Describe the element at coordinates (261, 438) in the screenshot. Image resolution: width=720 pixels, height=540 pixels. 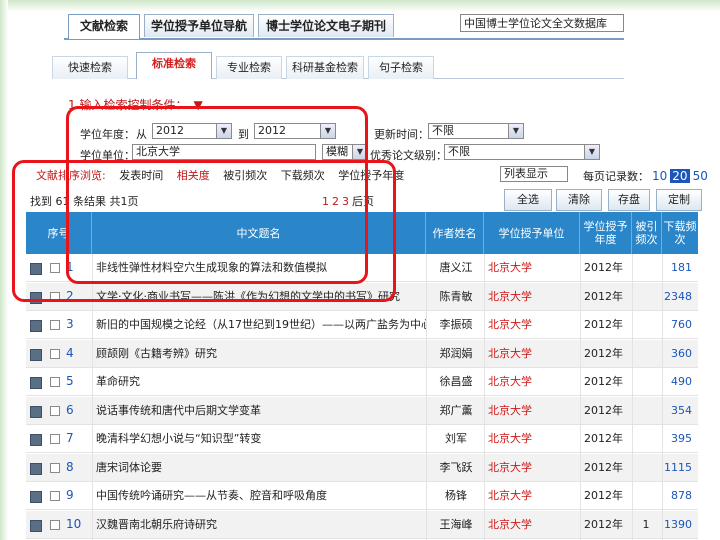
I see `row-title-link: 晚清科学幻想小说与“知识型”转变` at that location.